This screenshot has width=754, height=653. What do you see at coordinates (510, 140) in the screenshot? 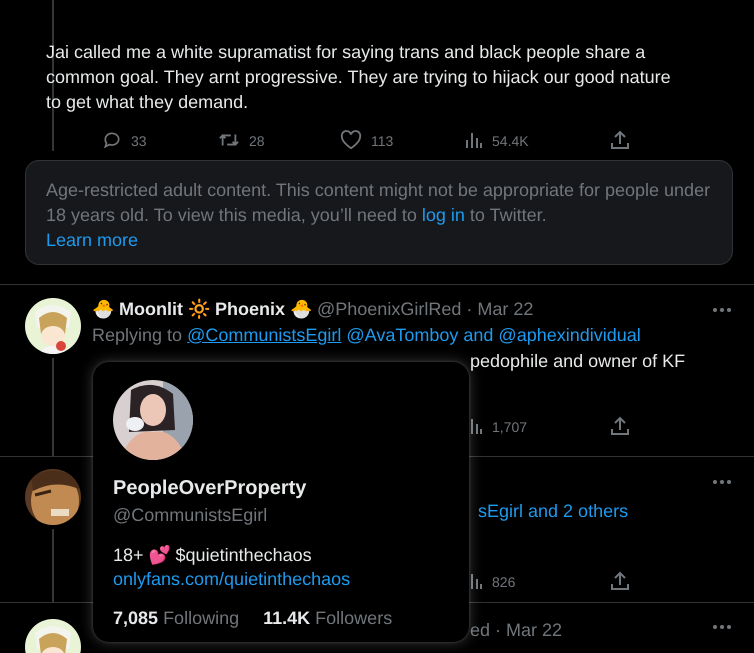
I see `views-count: 54.4K` at bounding box center [510, 140].